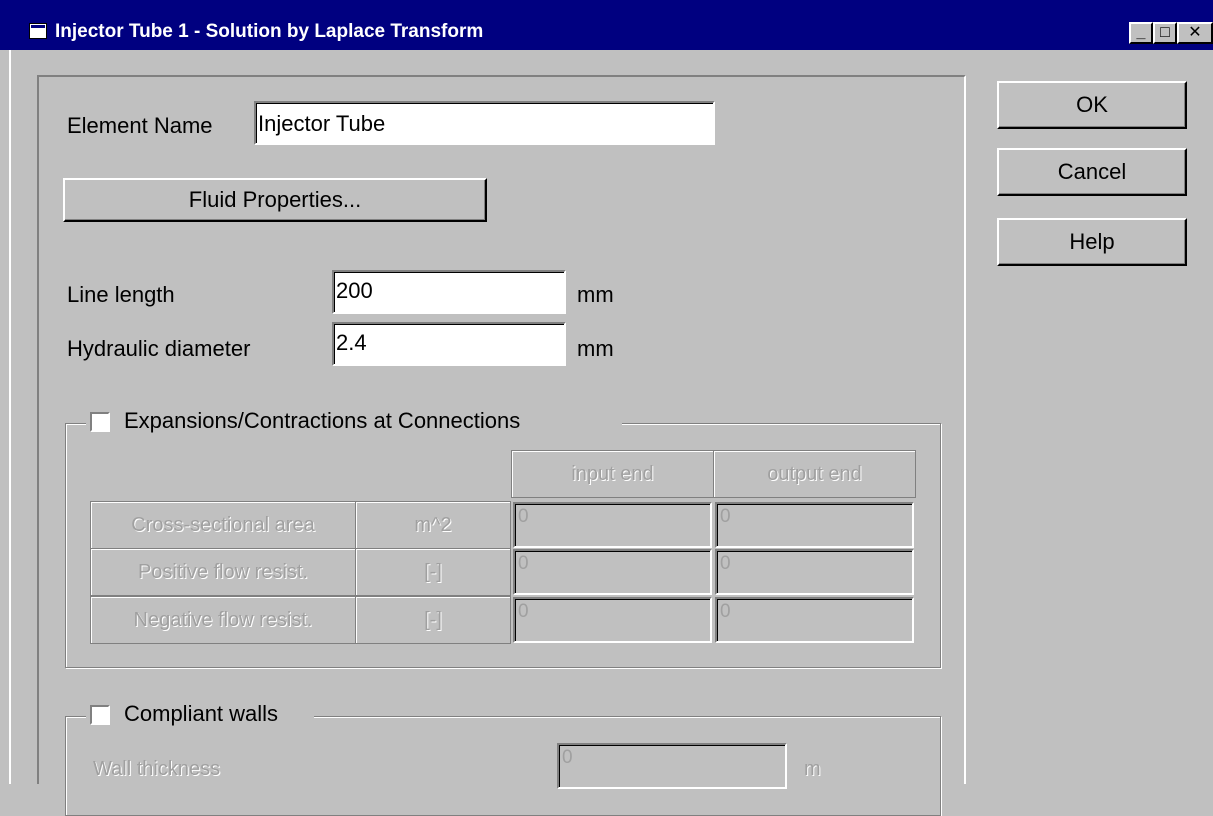 The width and height of the screenshot is (1213, 816). I want to click on expansions-checkbox, so click(100, 422).